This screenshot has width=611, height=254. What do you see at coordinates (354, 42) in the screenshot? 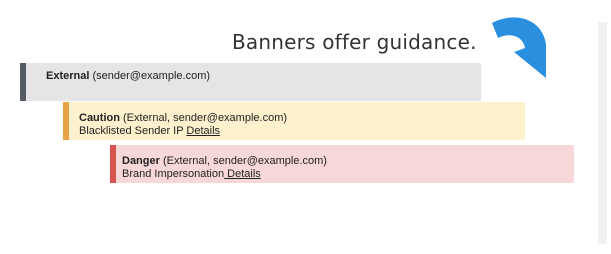
I see `headline: Banners offer guidance.` at bounding box center [354, 42].